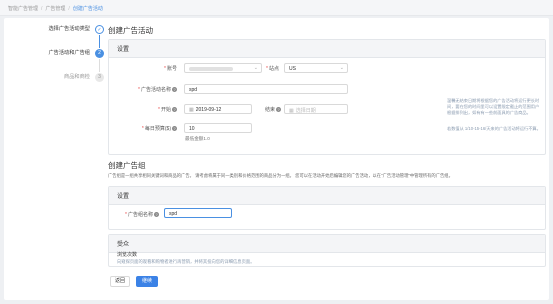 The width and height of the screenshot is (553, 304). What do you see at coordinates (56, 36) in the screenshot?
I see `step-select-type: 选择广告活动类型 ✓` at bounding box center [56, 36].